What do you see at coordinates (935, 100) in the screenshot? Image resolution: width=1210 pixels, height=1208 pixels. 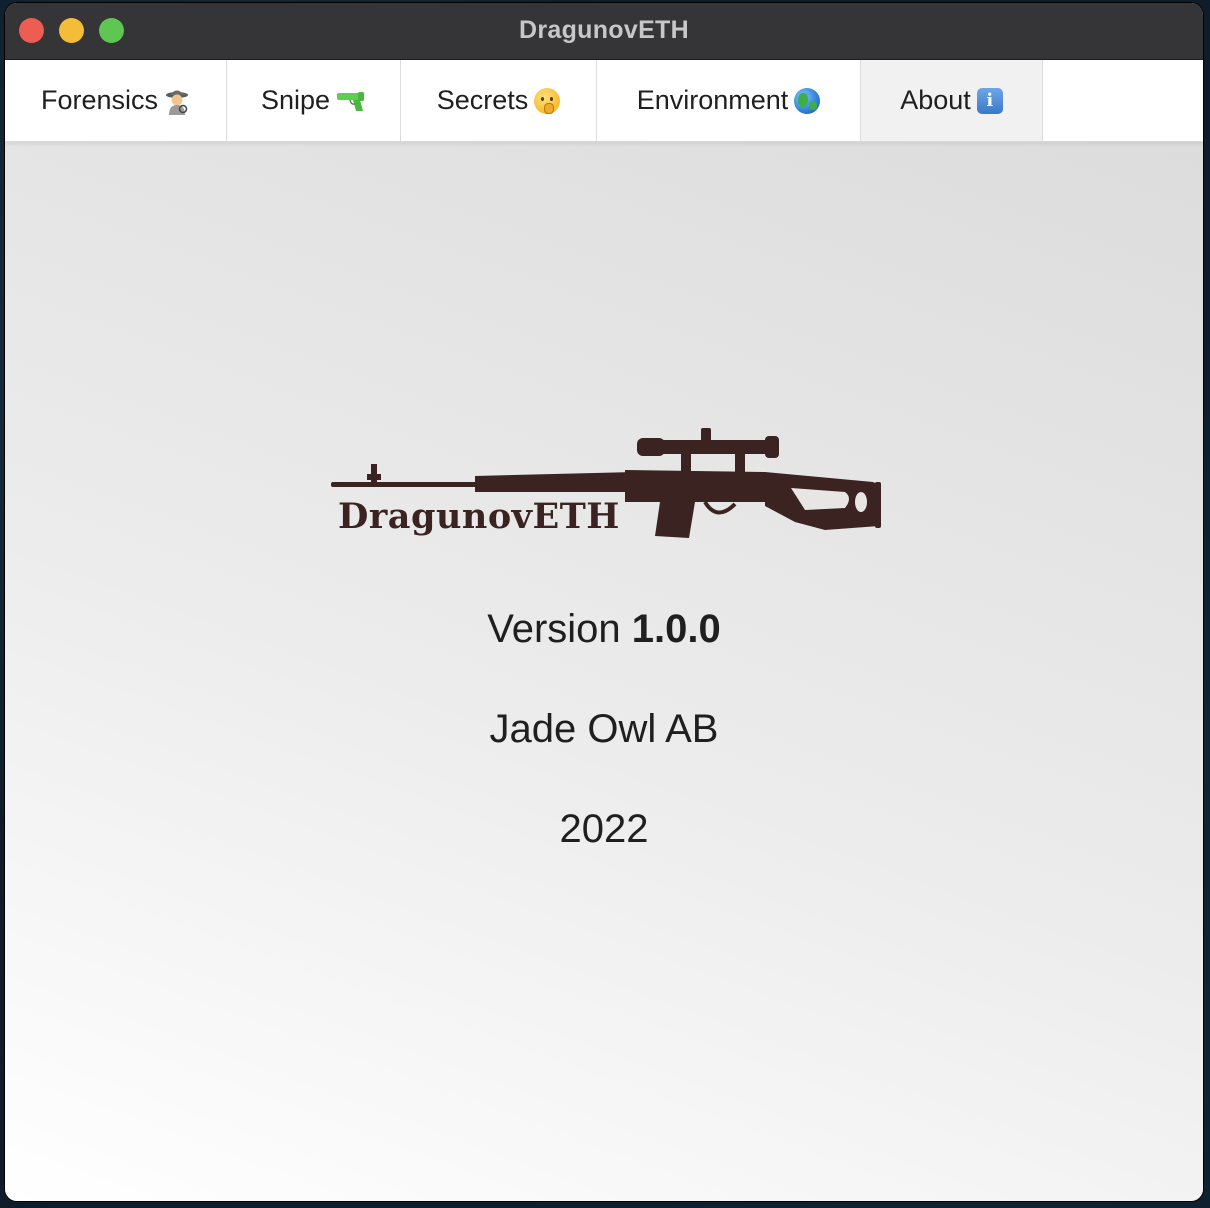 I see `tab-about-label: About` at bounding box center [935, 100].